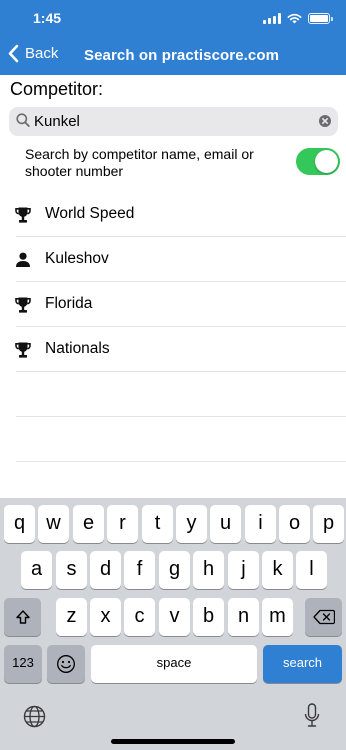 The width and height of the screenshot is (346, 750). Describe the element at coordinates (243, 570) in the screenshot. I see `key-j: j` at that location.